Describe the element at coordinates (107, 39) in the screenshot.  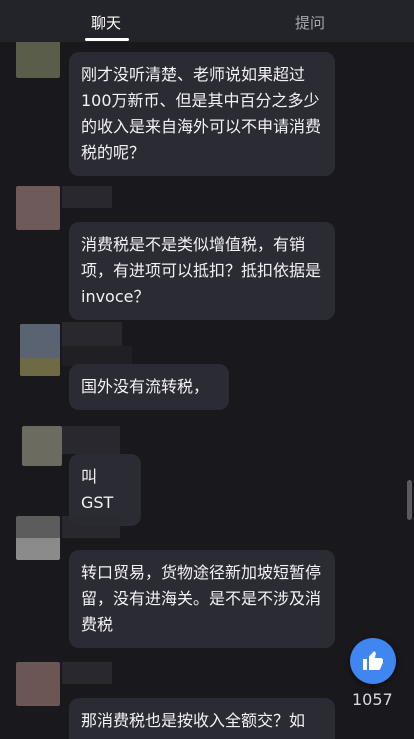
I see `active-tab-indicator` at that location.